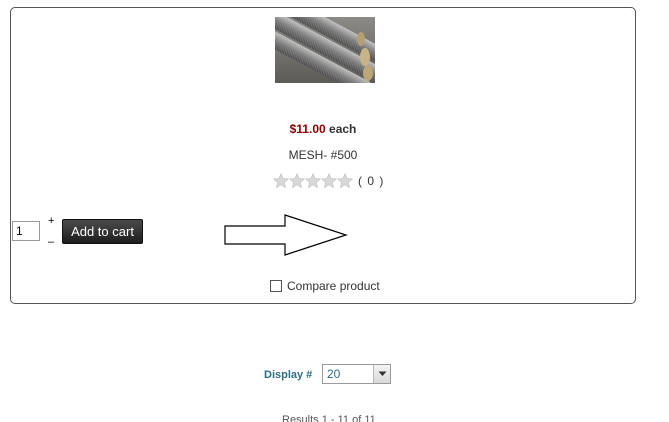 This screenshot has width=669, height=422. I want to click on display-count-label: Display #, so click(288, 375).